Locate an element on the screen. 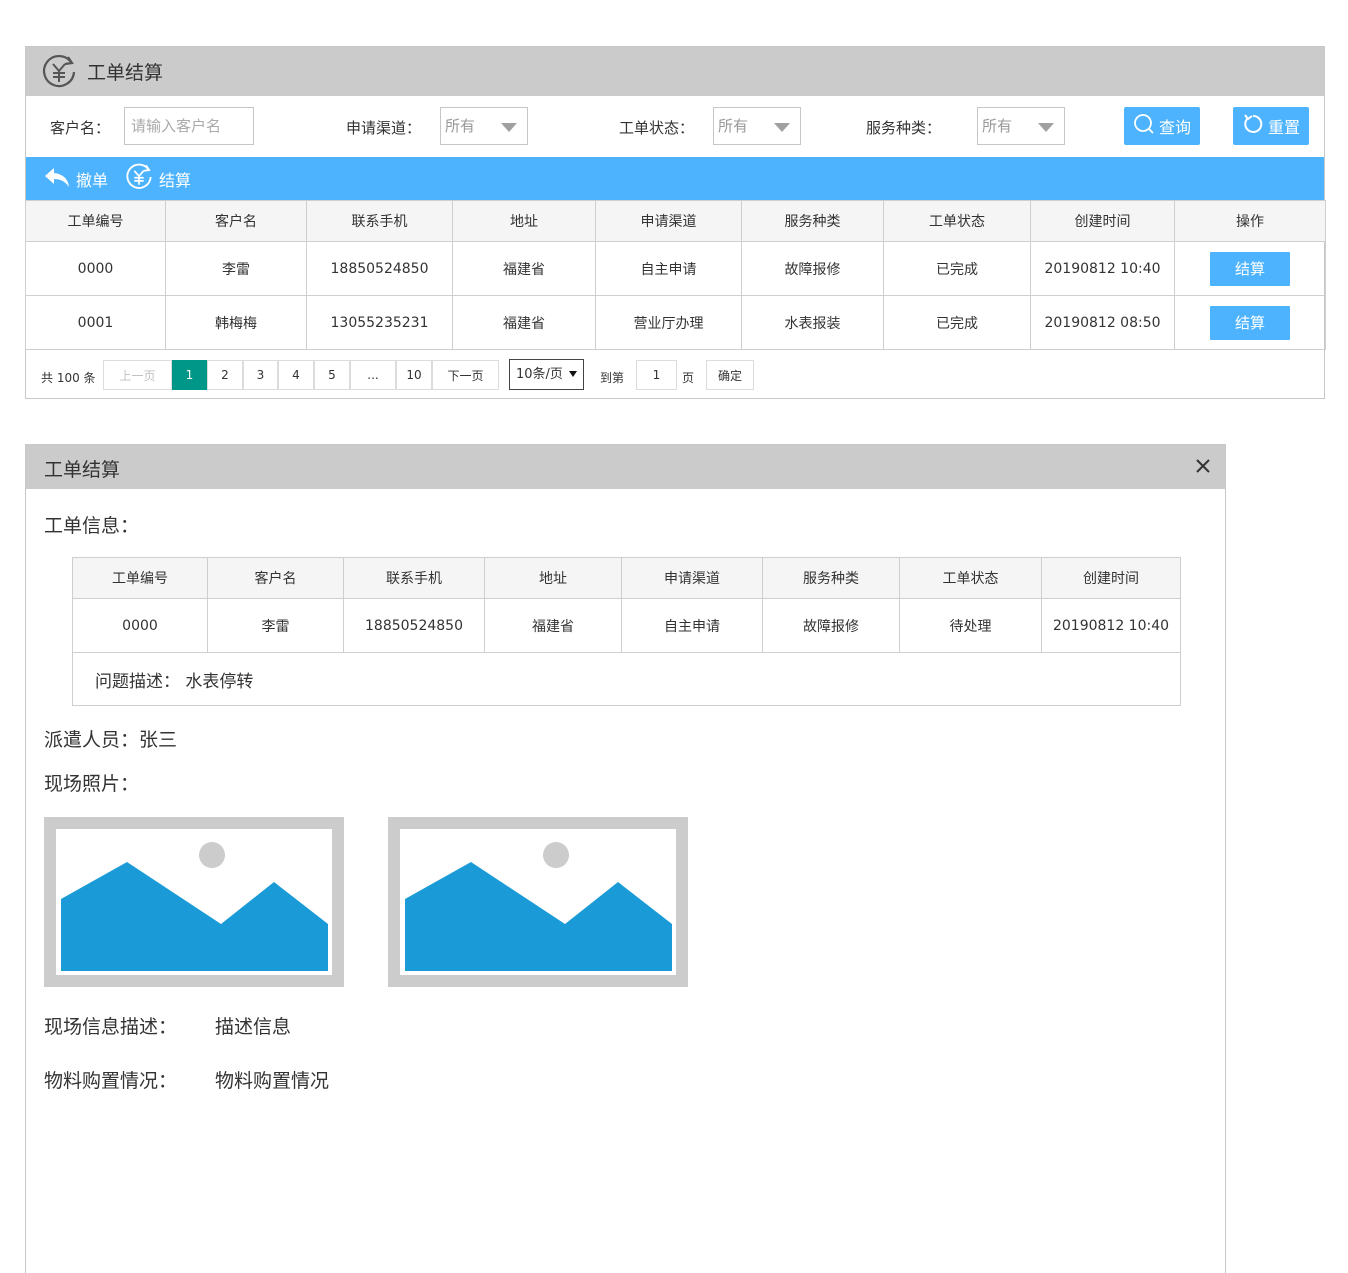 This screenshot has height=1273, width=1348. goto-confirm-button: 确定 is located at coordinates (730, 375).